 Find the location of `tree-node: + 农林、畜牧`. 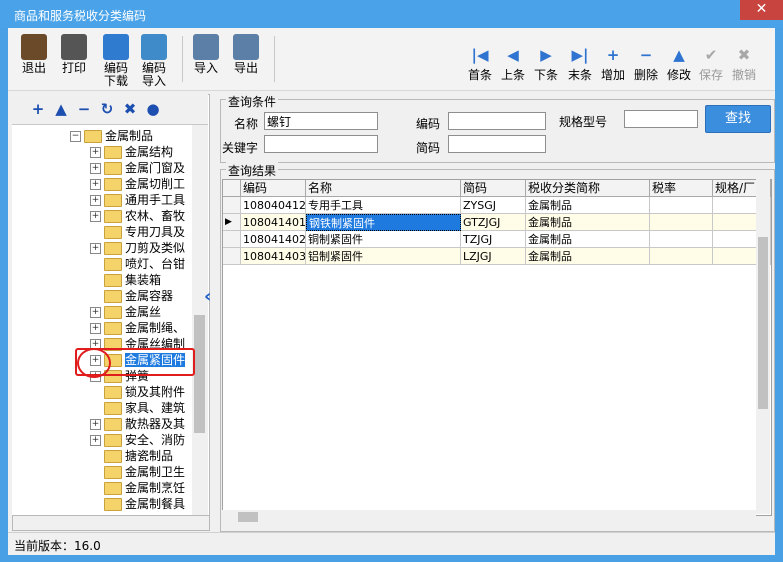

tree-node: + 农林、畜牧 is located at coordinates (137, 215).